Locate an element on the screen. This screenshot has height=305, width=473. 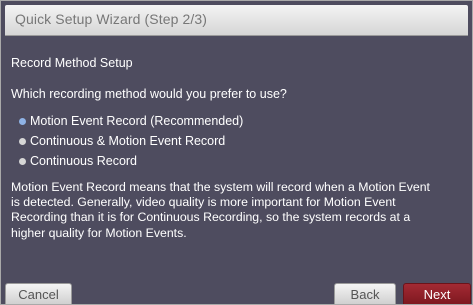
next-button: Next is located at coordinates (437, 293).